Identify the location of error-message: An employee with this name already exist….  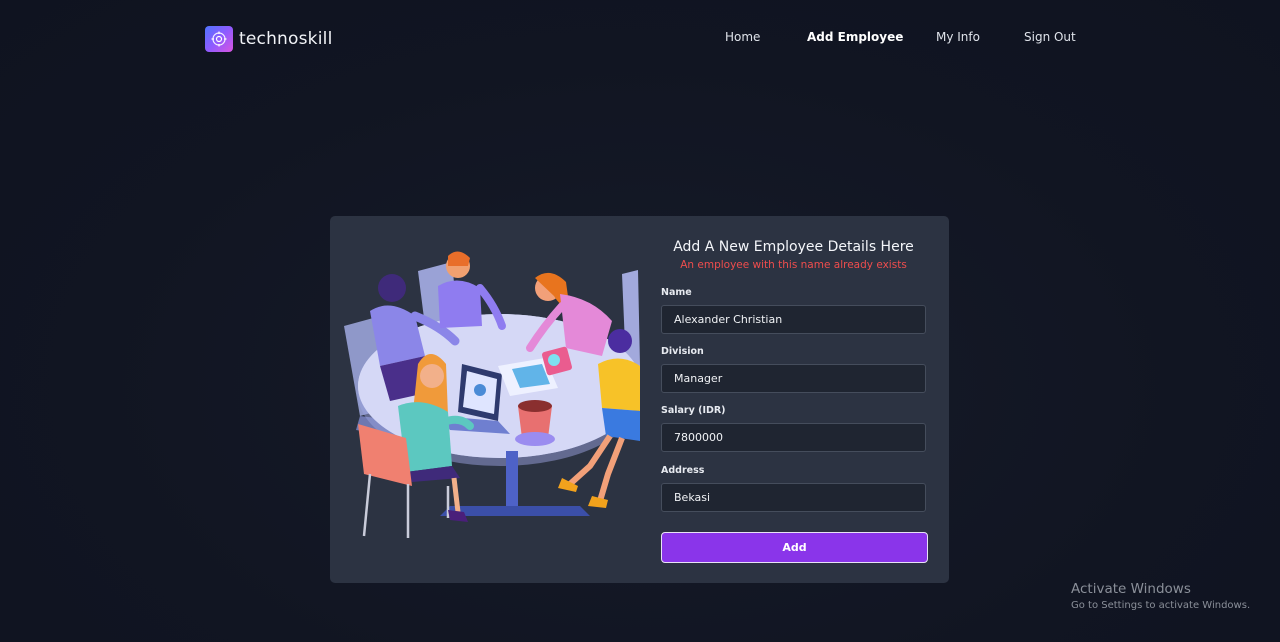
(793, 265).